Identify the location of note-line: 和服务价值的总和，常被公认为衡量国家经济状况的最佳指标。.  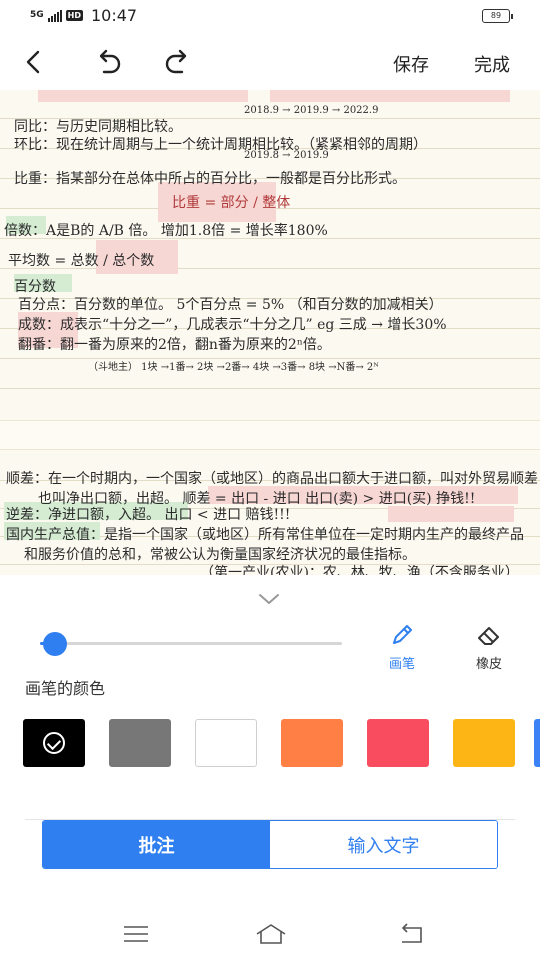
(220, 555).